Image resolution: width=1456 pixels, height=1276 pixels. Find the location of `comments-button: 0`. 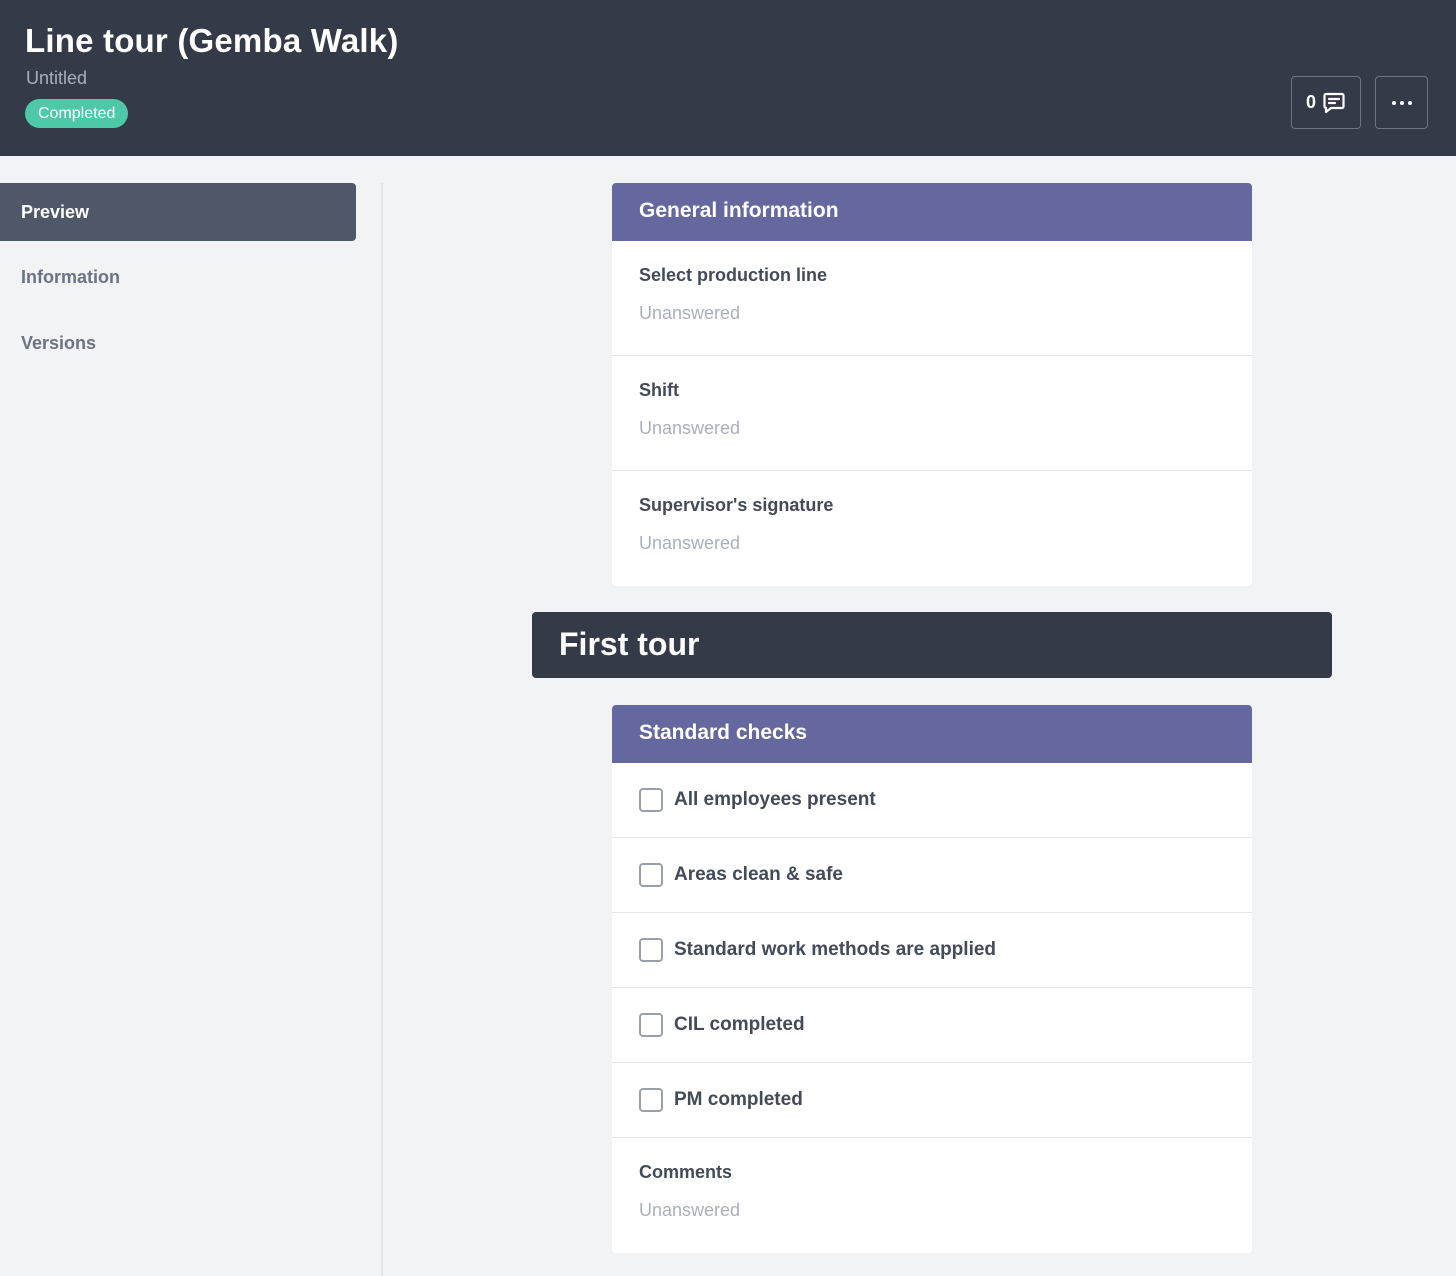

comments-button: 0 is located at coordinates (1326, 102).